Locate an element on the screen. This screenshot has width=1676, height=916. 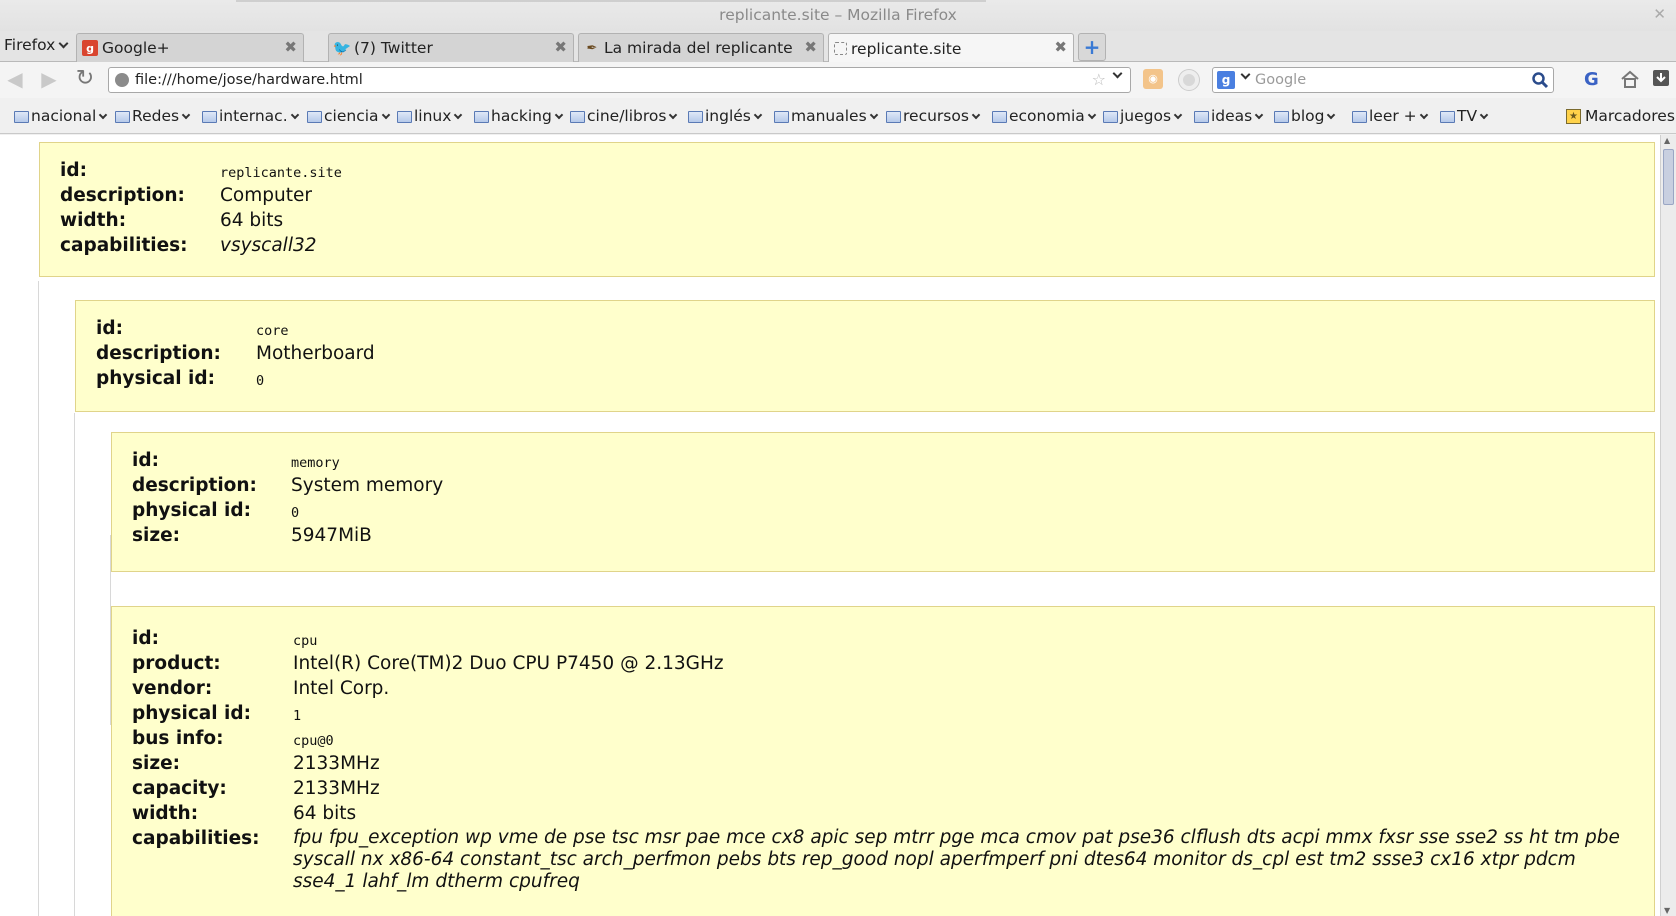
home-icon is located at coordinates (1630, 79).